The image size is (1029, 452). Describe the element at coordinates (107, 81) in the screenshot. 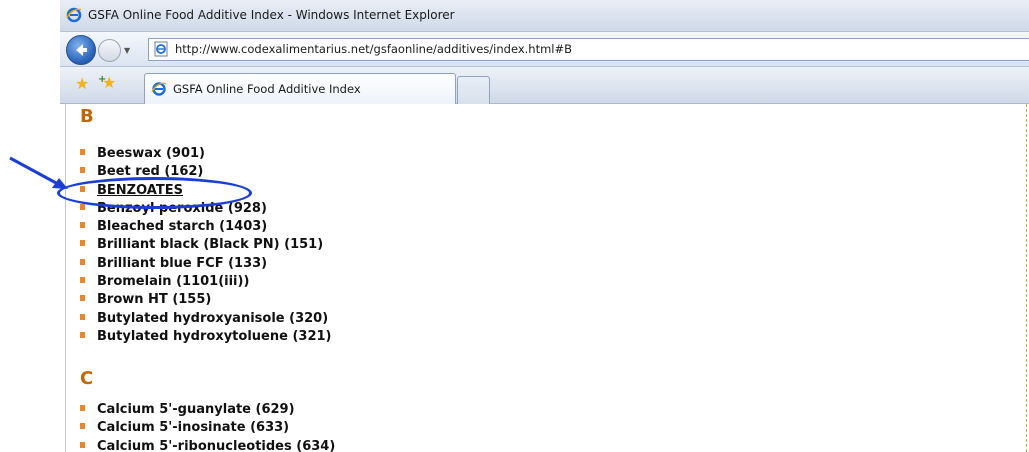

I see `add-favorites-icon: ★` at that location.